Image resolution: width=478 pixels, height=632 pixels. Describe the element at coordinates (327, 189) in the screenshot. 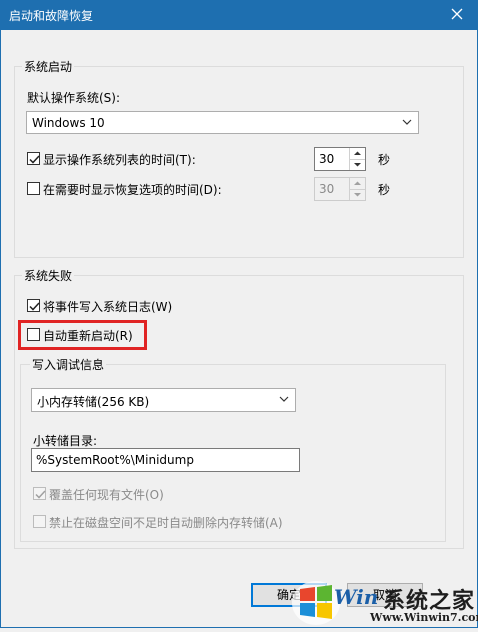

I see `show-recovery-value: 30` at that location.